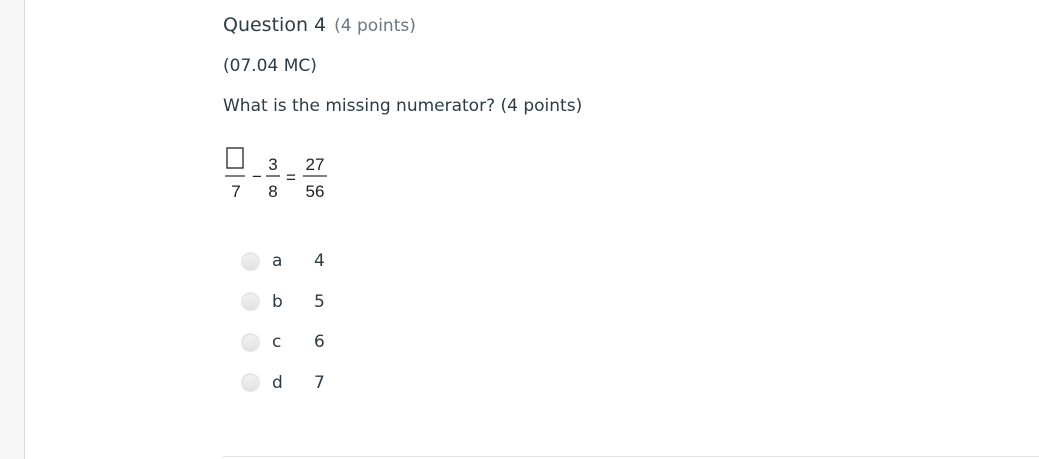 Image resolution: width=1039 pixels, height=459 pixels. I want to click on answer-option-d: d 7, so click(283, 383).